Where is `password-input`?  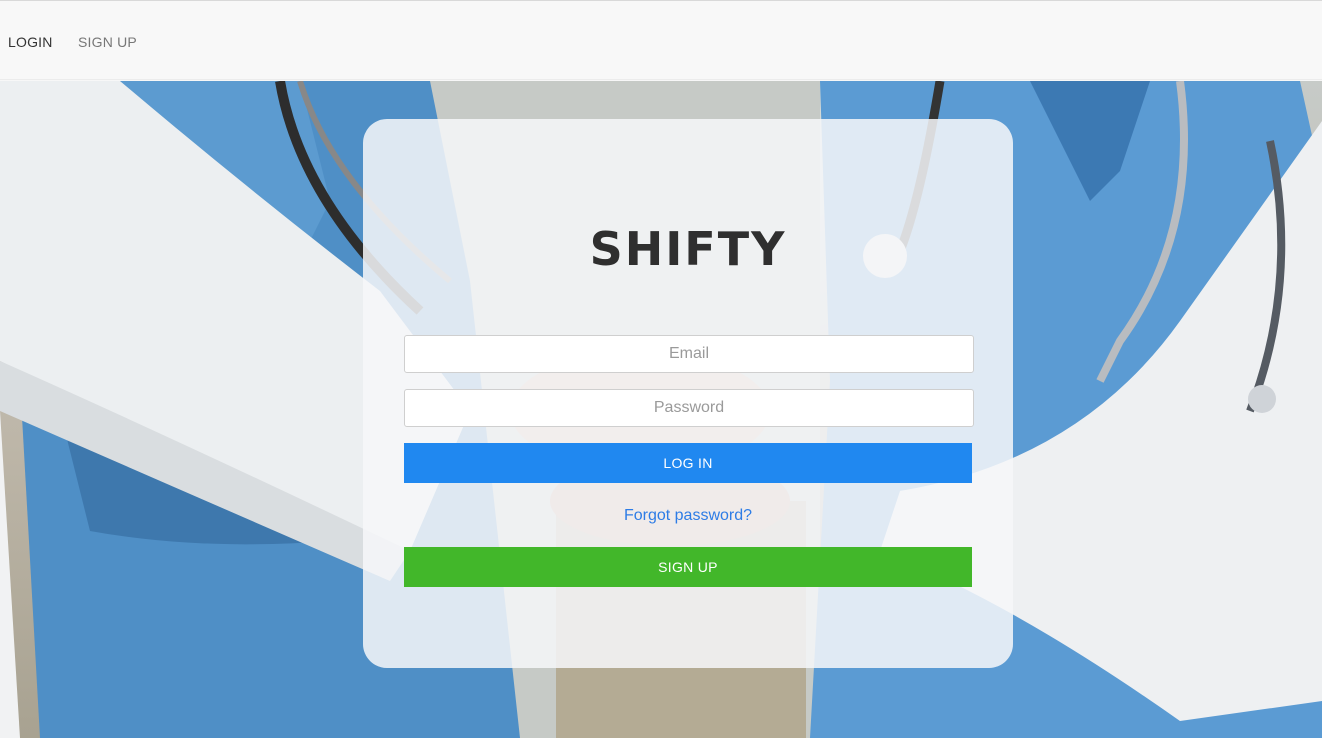 password-input is located at coordinates (689, 408).